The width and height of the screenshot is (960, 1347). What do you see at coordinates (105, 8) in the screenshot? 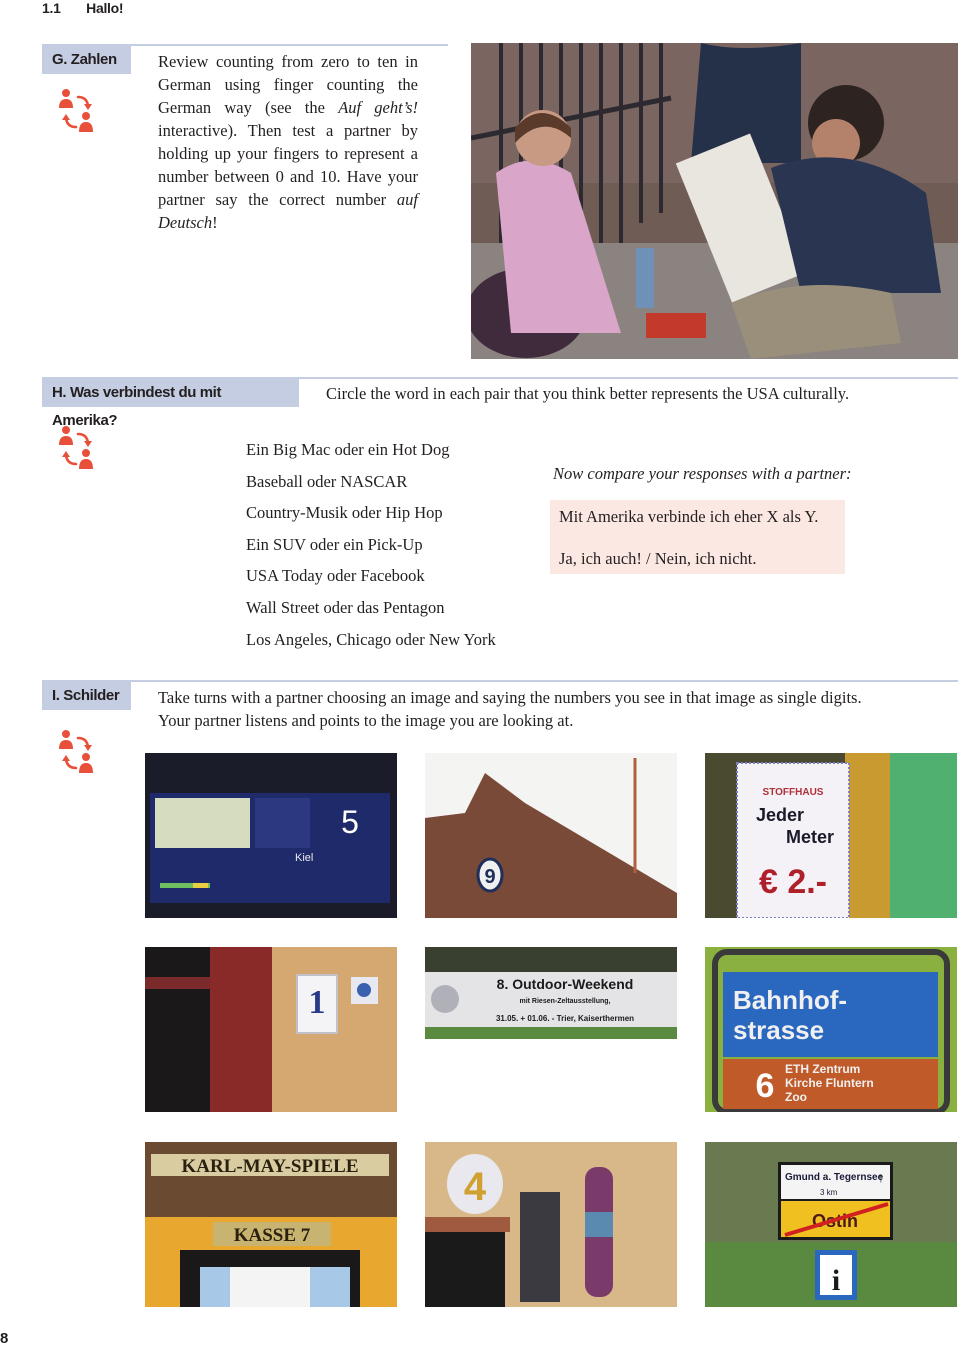
I see `chapter-title: Hallo!` at bounding box center [105, 8].